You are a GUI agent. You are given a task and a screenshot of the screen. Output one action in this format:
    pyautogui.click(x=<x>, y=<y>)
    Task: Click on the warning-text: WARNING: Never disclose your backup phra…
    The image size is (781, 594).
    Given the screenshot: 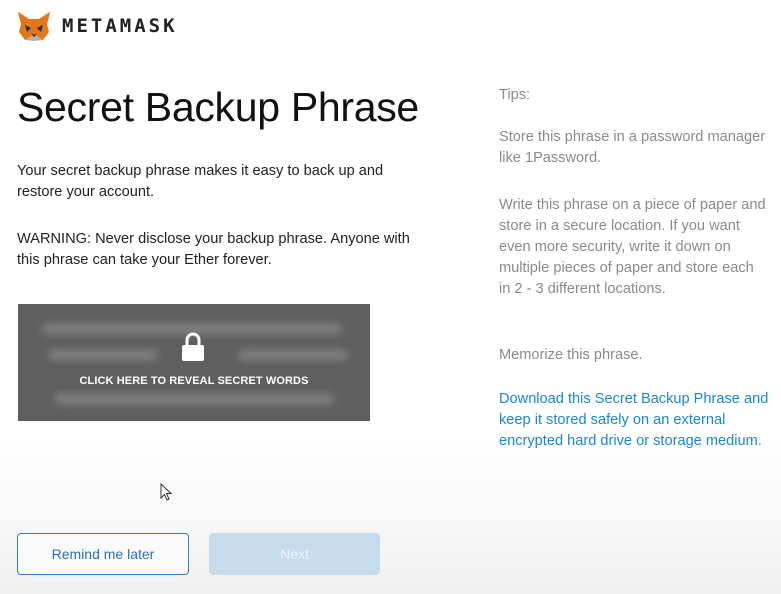 What is the action you would take?
    pyautogui.click(x=213, y=249)
    